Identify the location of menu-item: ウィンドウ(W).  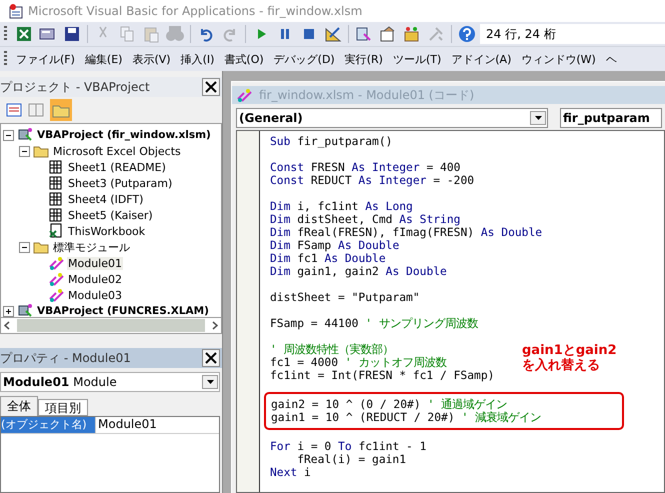
(558, 59).